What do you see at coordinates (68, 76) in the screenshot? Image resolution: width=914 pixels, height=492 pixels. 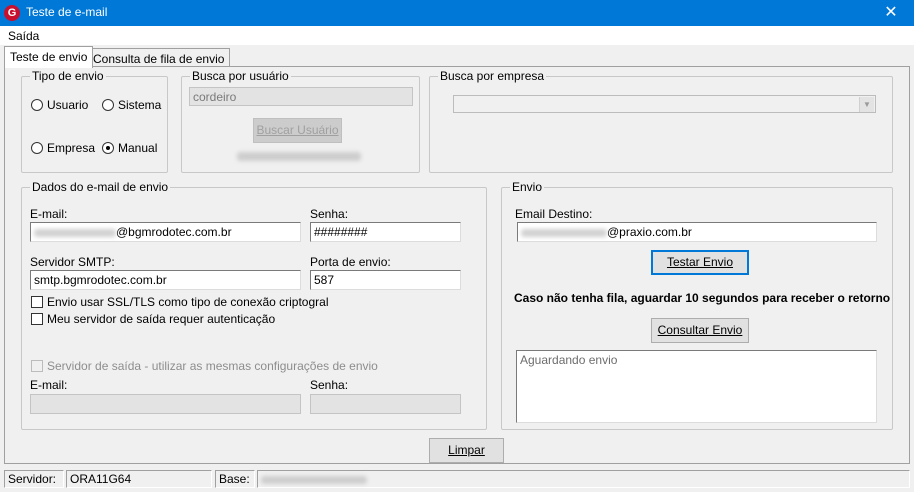 I see `tipo-envio-title: Tipo de envio` at bounding box center [68, 76].